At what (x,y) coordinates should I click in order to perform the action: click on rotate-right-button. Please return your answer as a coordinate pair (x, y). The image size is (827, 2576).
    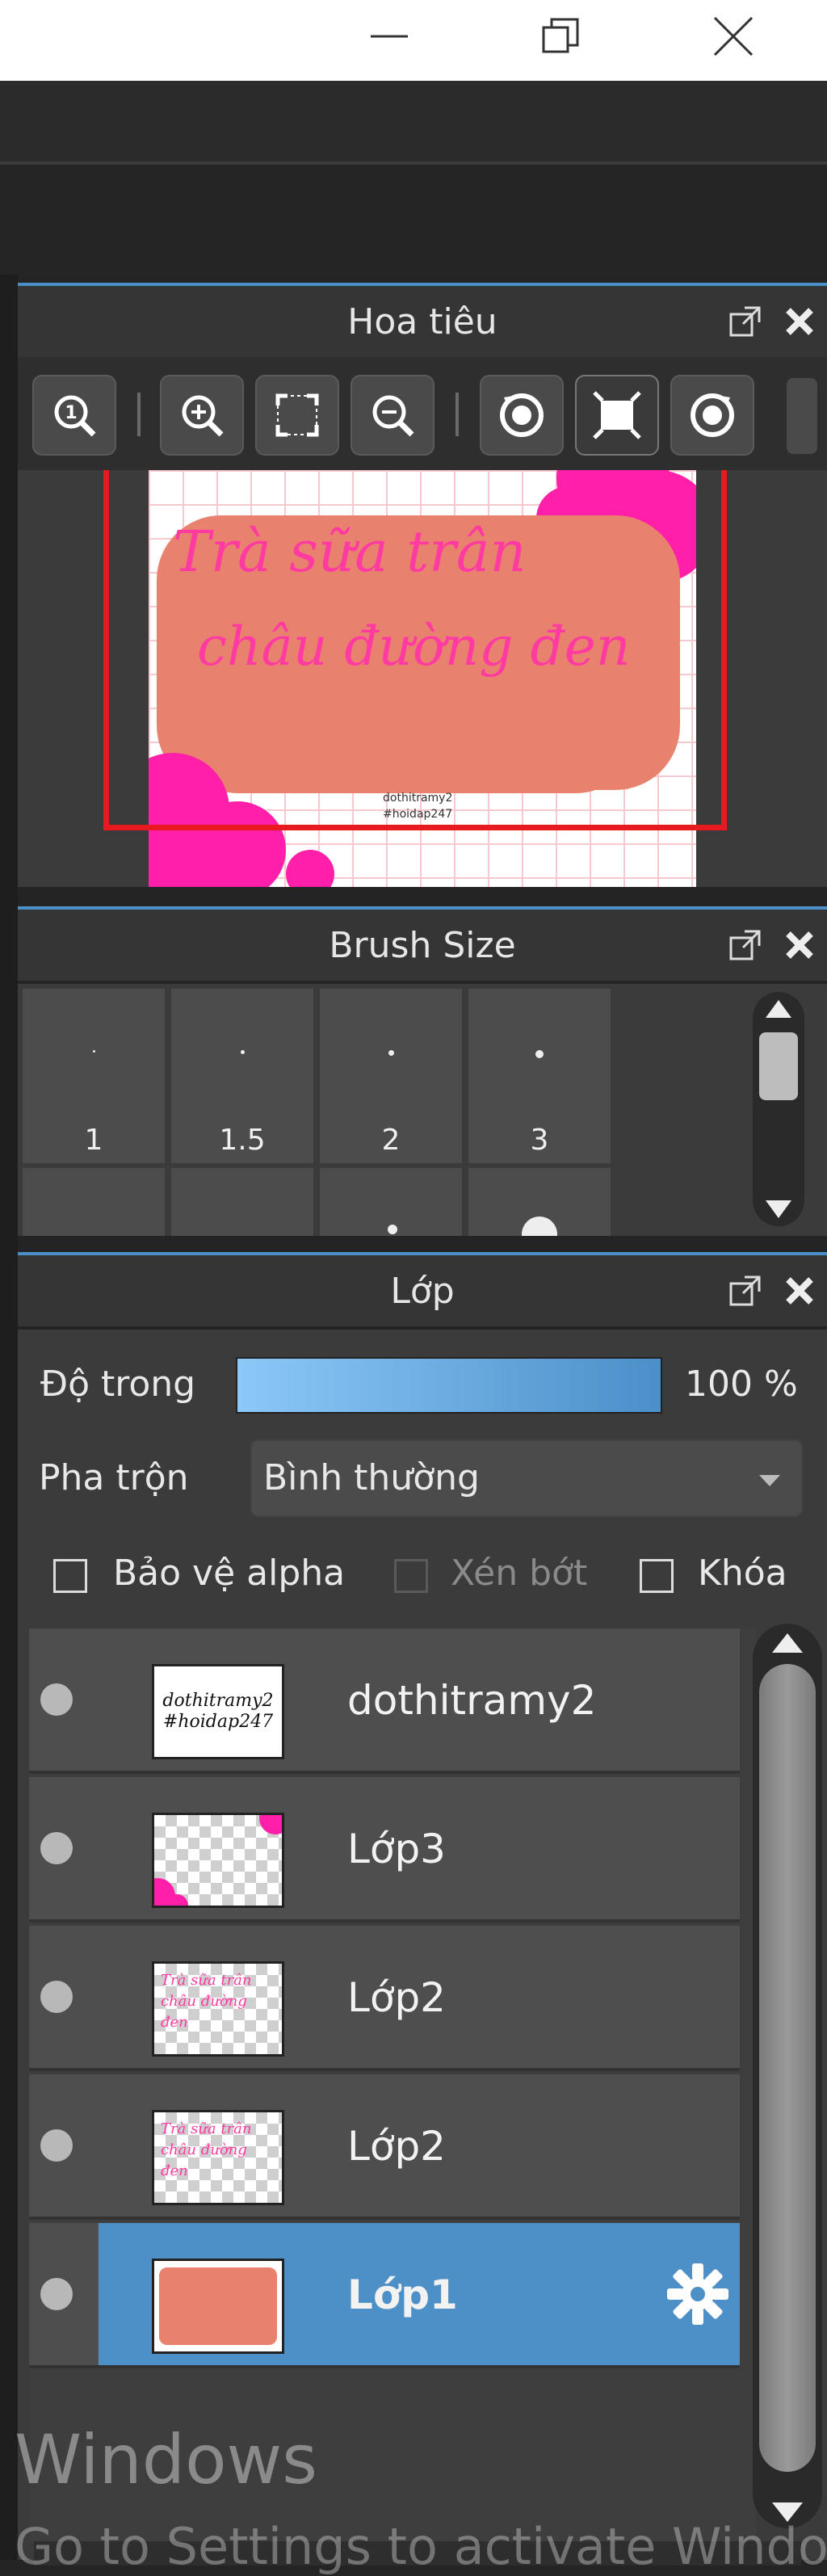
    Looking at the image, I should click on (712, 415).